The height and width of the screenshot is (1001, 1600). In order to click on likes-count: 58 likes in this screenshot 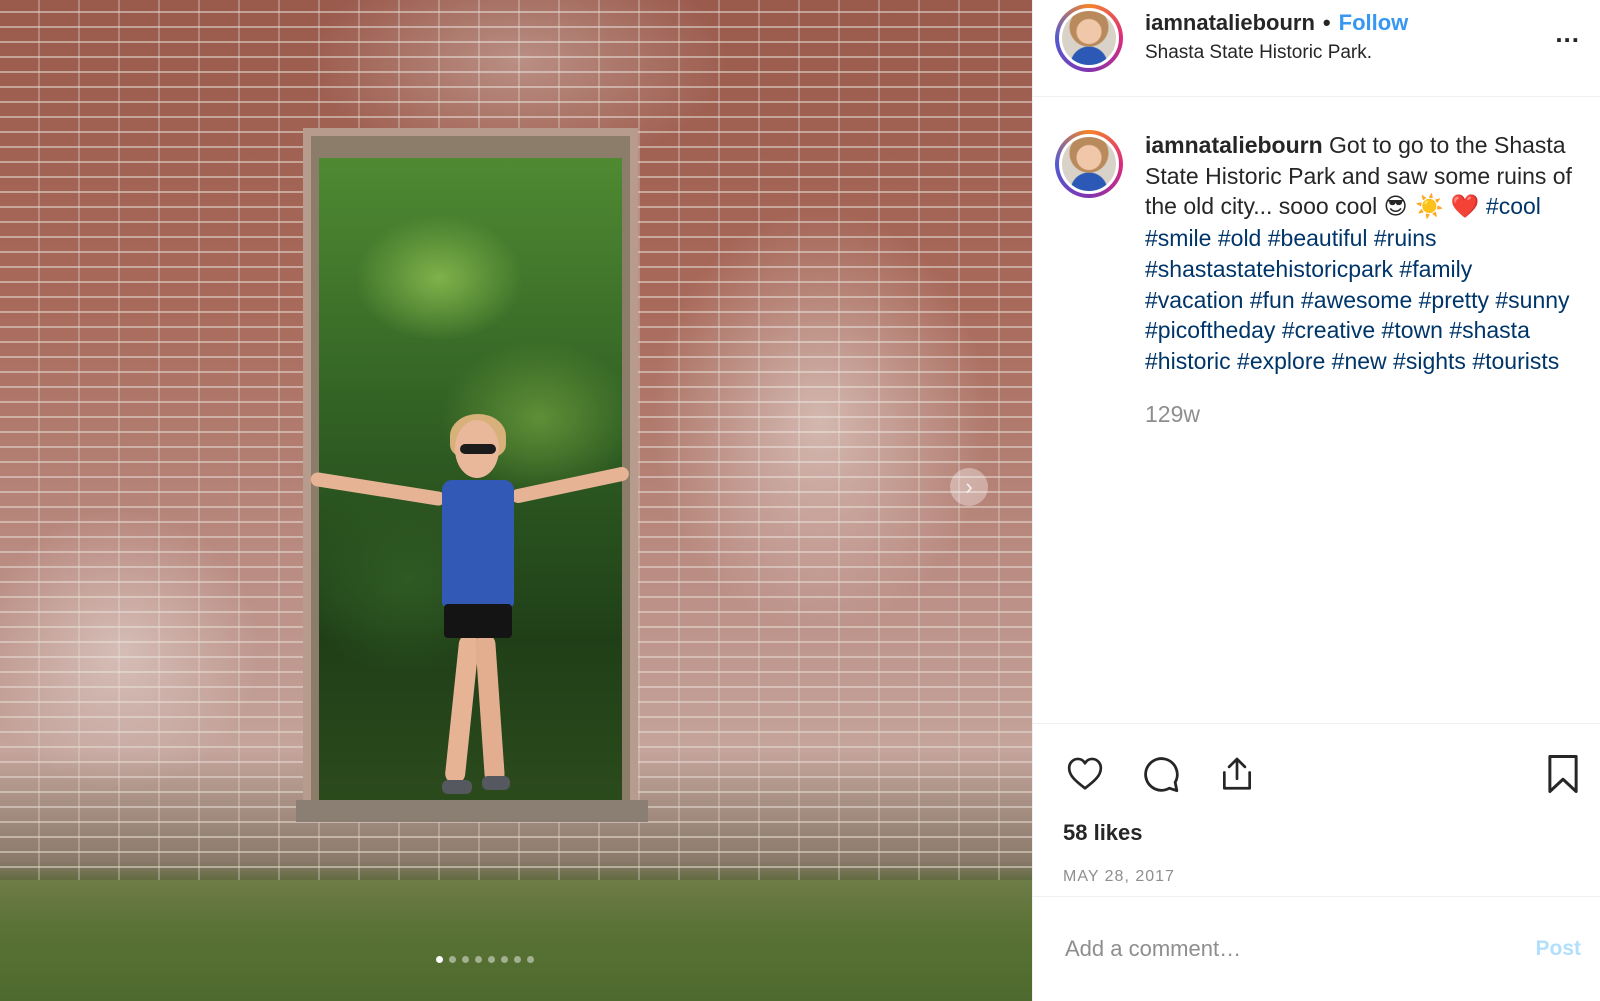, I will do `click(1322, 833)`.